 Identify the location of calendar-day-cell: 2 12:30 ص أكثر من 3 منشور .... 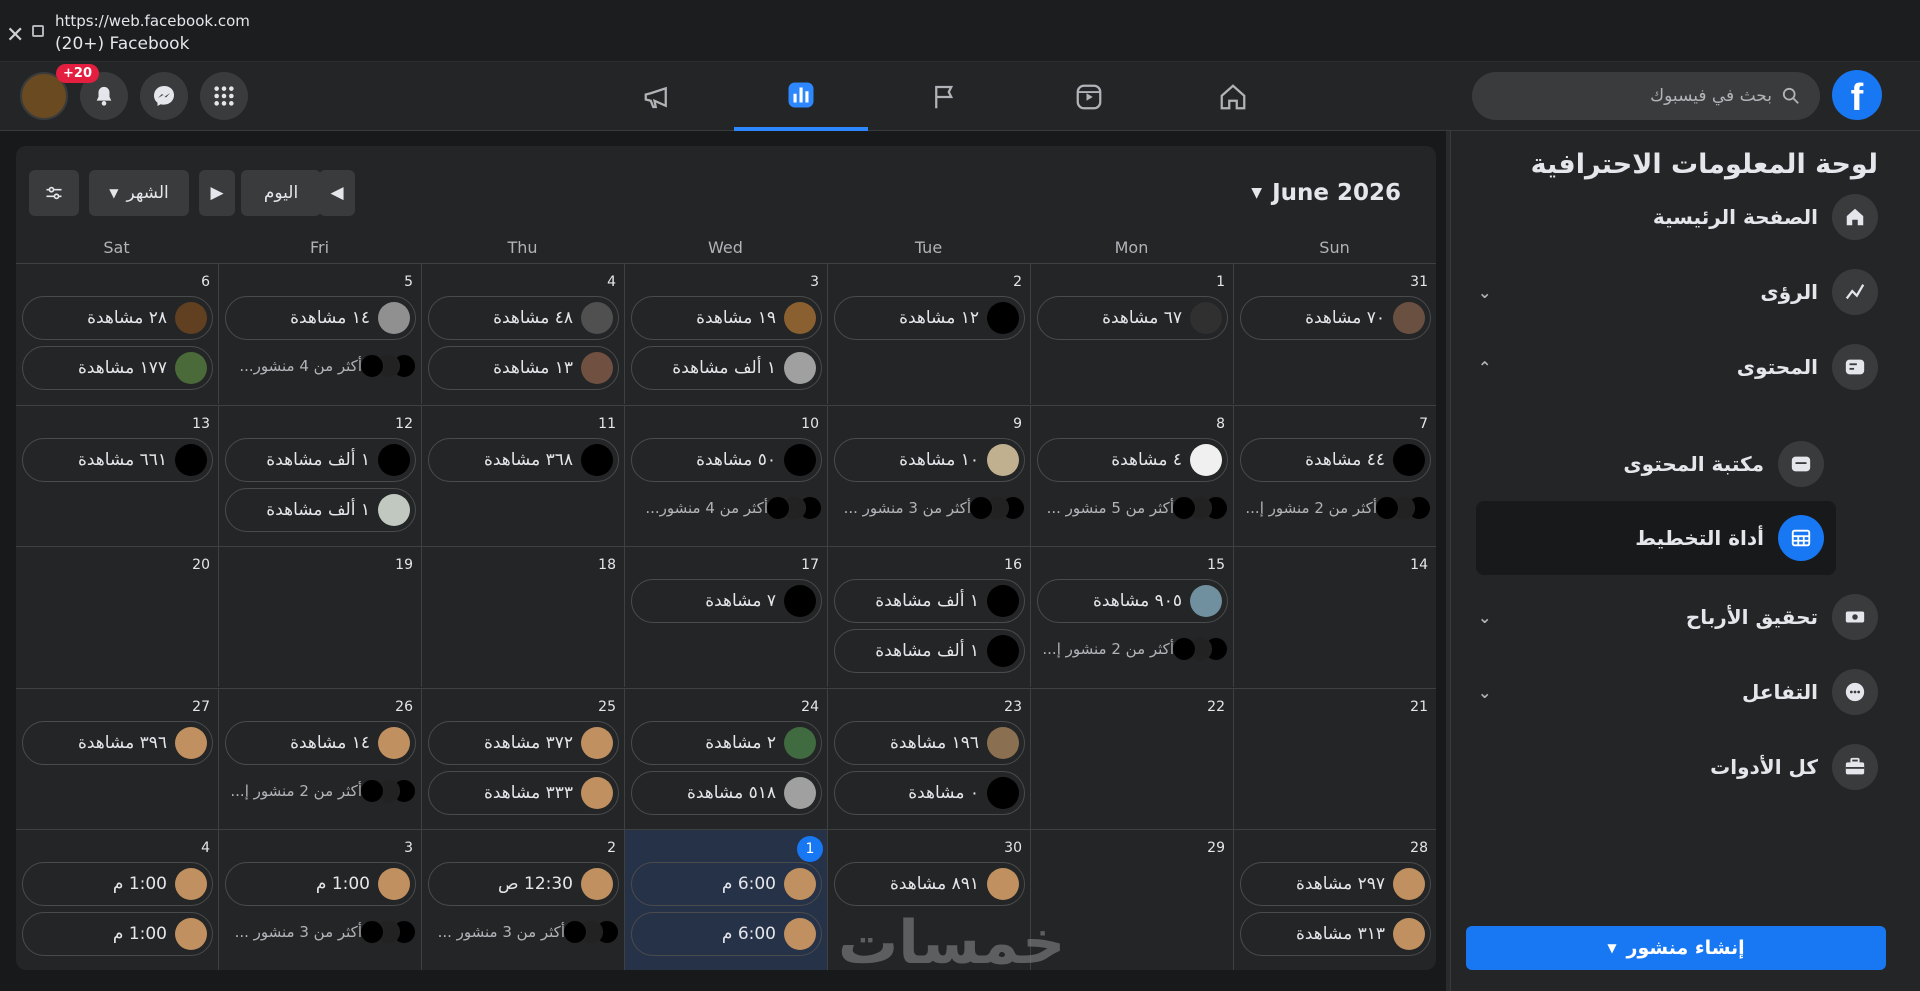
(522, 899).